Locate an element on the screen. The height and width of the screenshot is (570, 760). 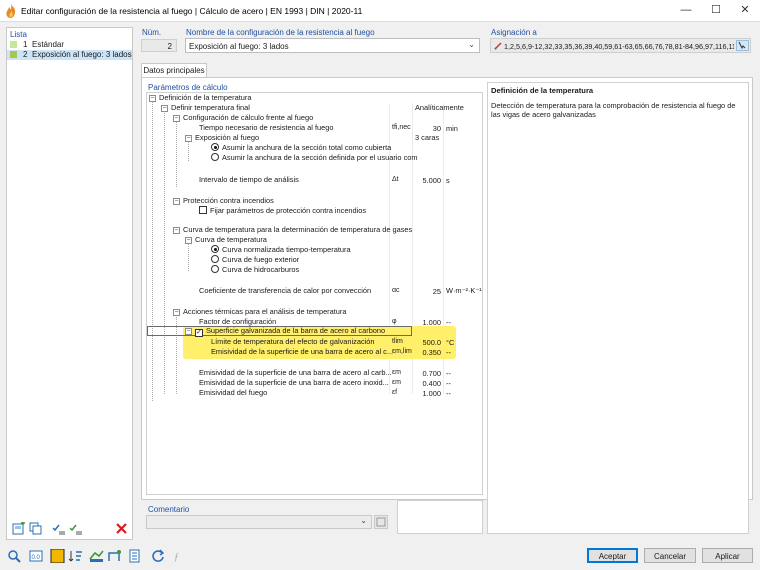
app-flame-icon is located at coordinates (11, 11).